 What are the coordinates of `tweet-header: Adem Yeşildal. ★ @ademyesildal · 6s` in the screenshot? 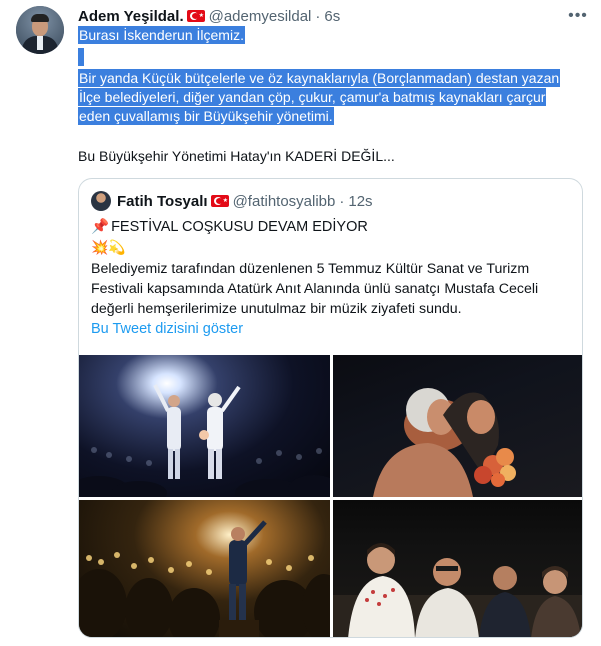 It's located at (209, 16).